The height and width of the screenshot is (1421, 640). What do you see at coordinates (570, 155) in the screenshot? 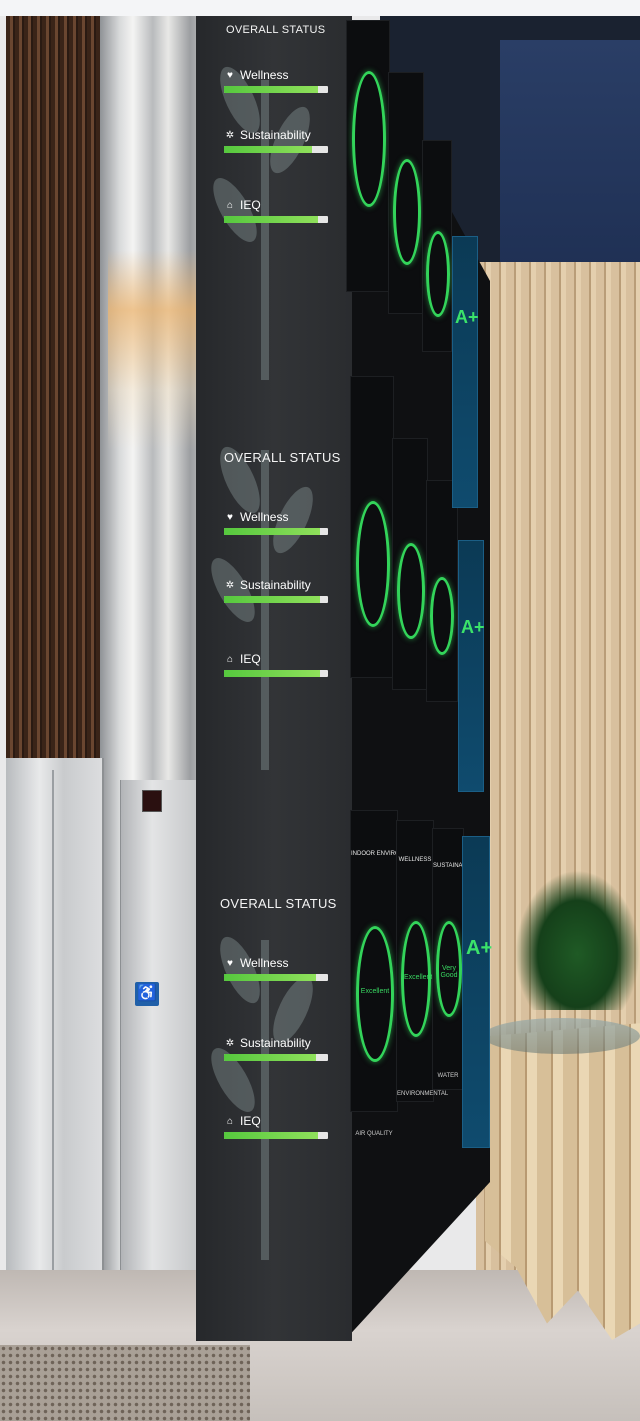
I see `blue-ceiling-panel` at bounding box center [570, 155].